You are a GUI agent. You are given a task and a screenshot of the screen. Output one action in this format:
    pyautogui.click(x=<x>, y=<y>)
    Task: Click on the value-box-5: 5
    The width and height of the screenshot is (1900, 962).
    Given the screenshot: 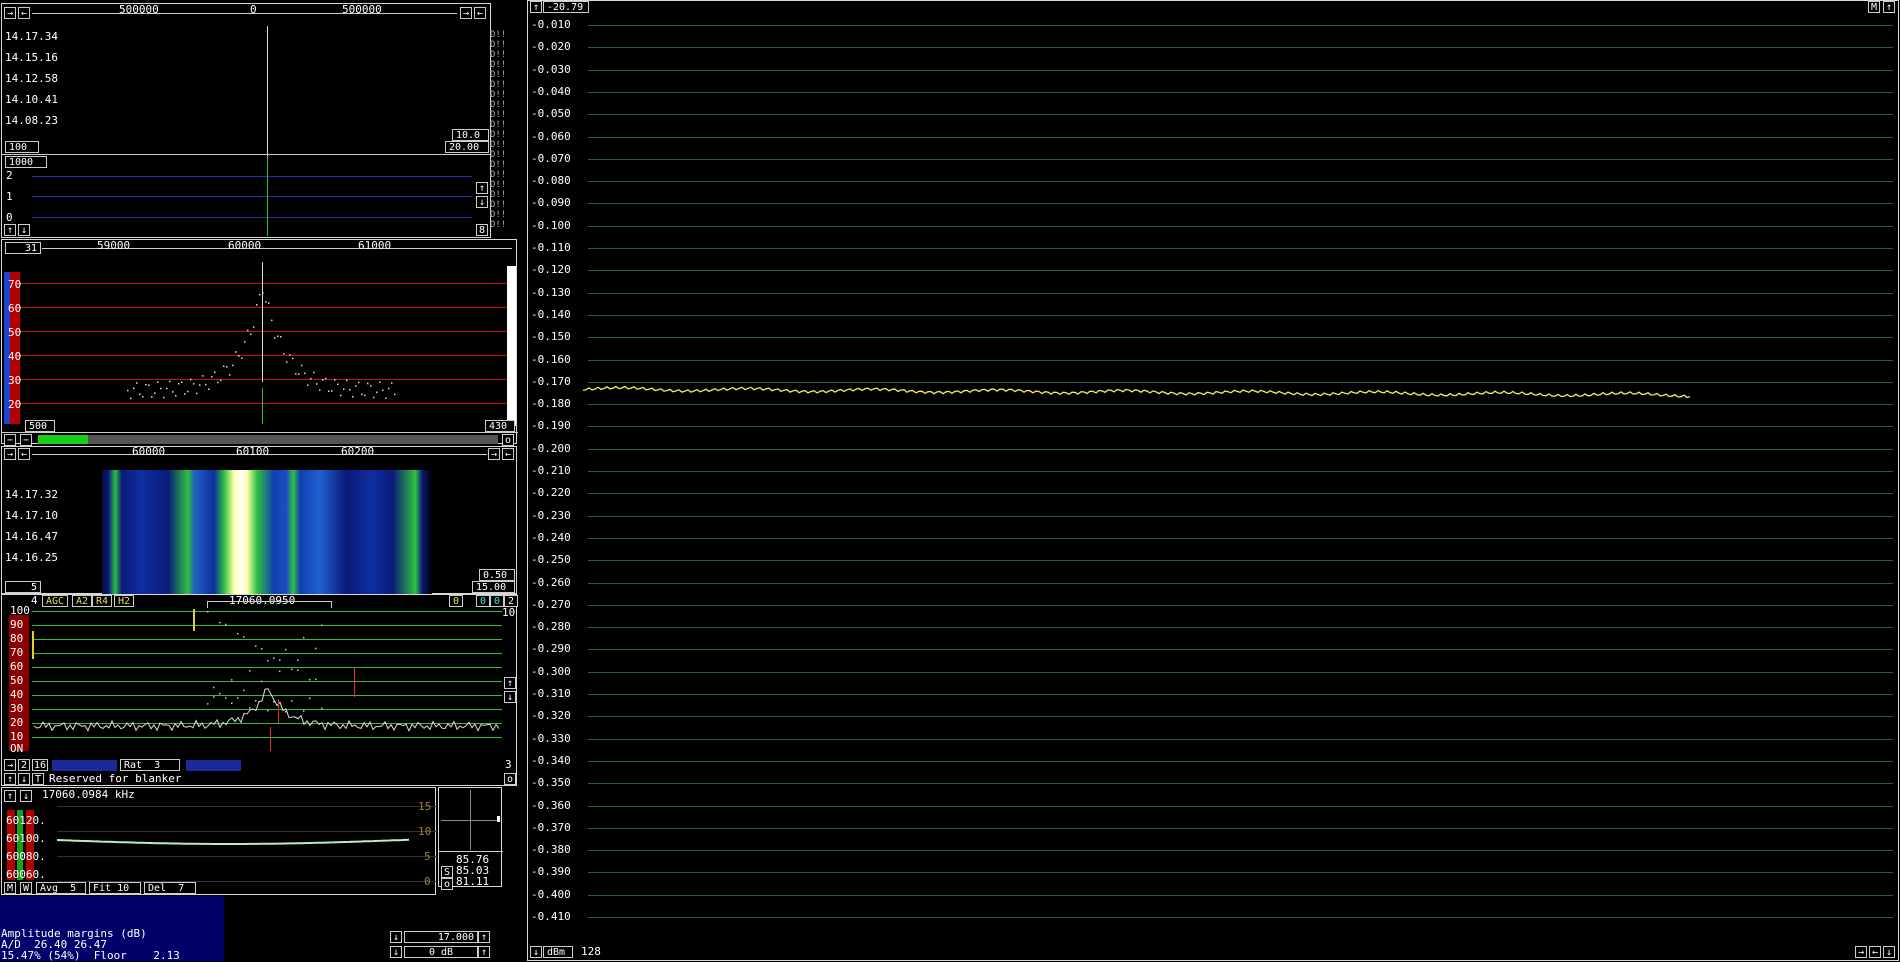 What is the action you would take?
    pyautogui.click(x=23, y=587)
    